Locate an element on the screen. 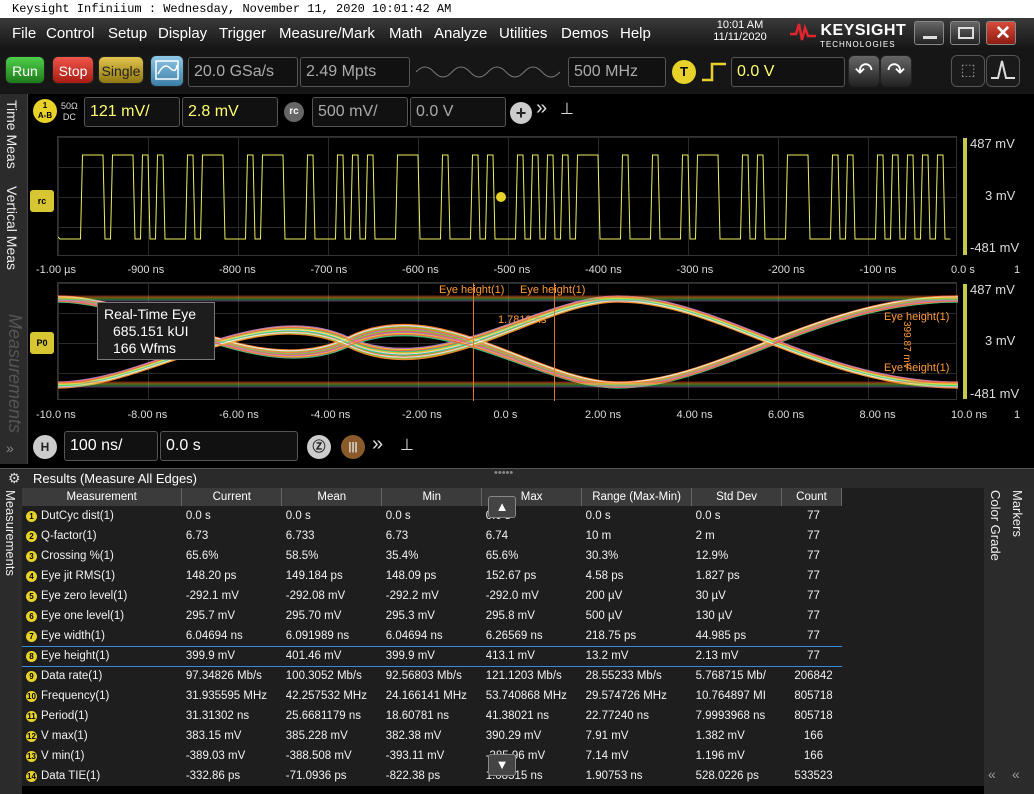 Image resolution: width=1034 pixels, height=794 pixels. tab-color-grade: Color Grade is located at coordinates (995, 525).